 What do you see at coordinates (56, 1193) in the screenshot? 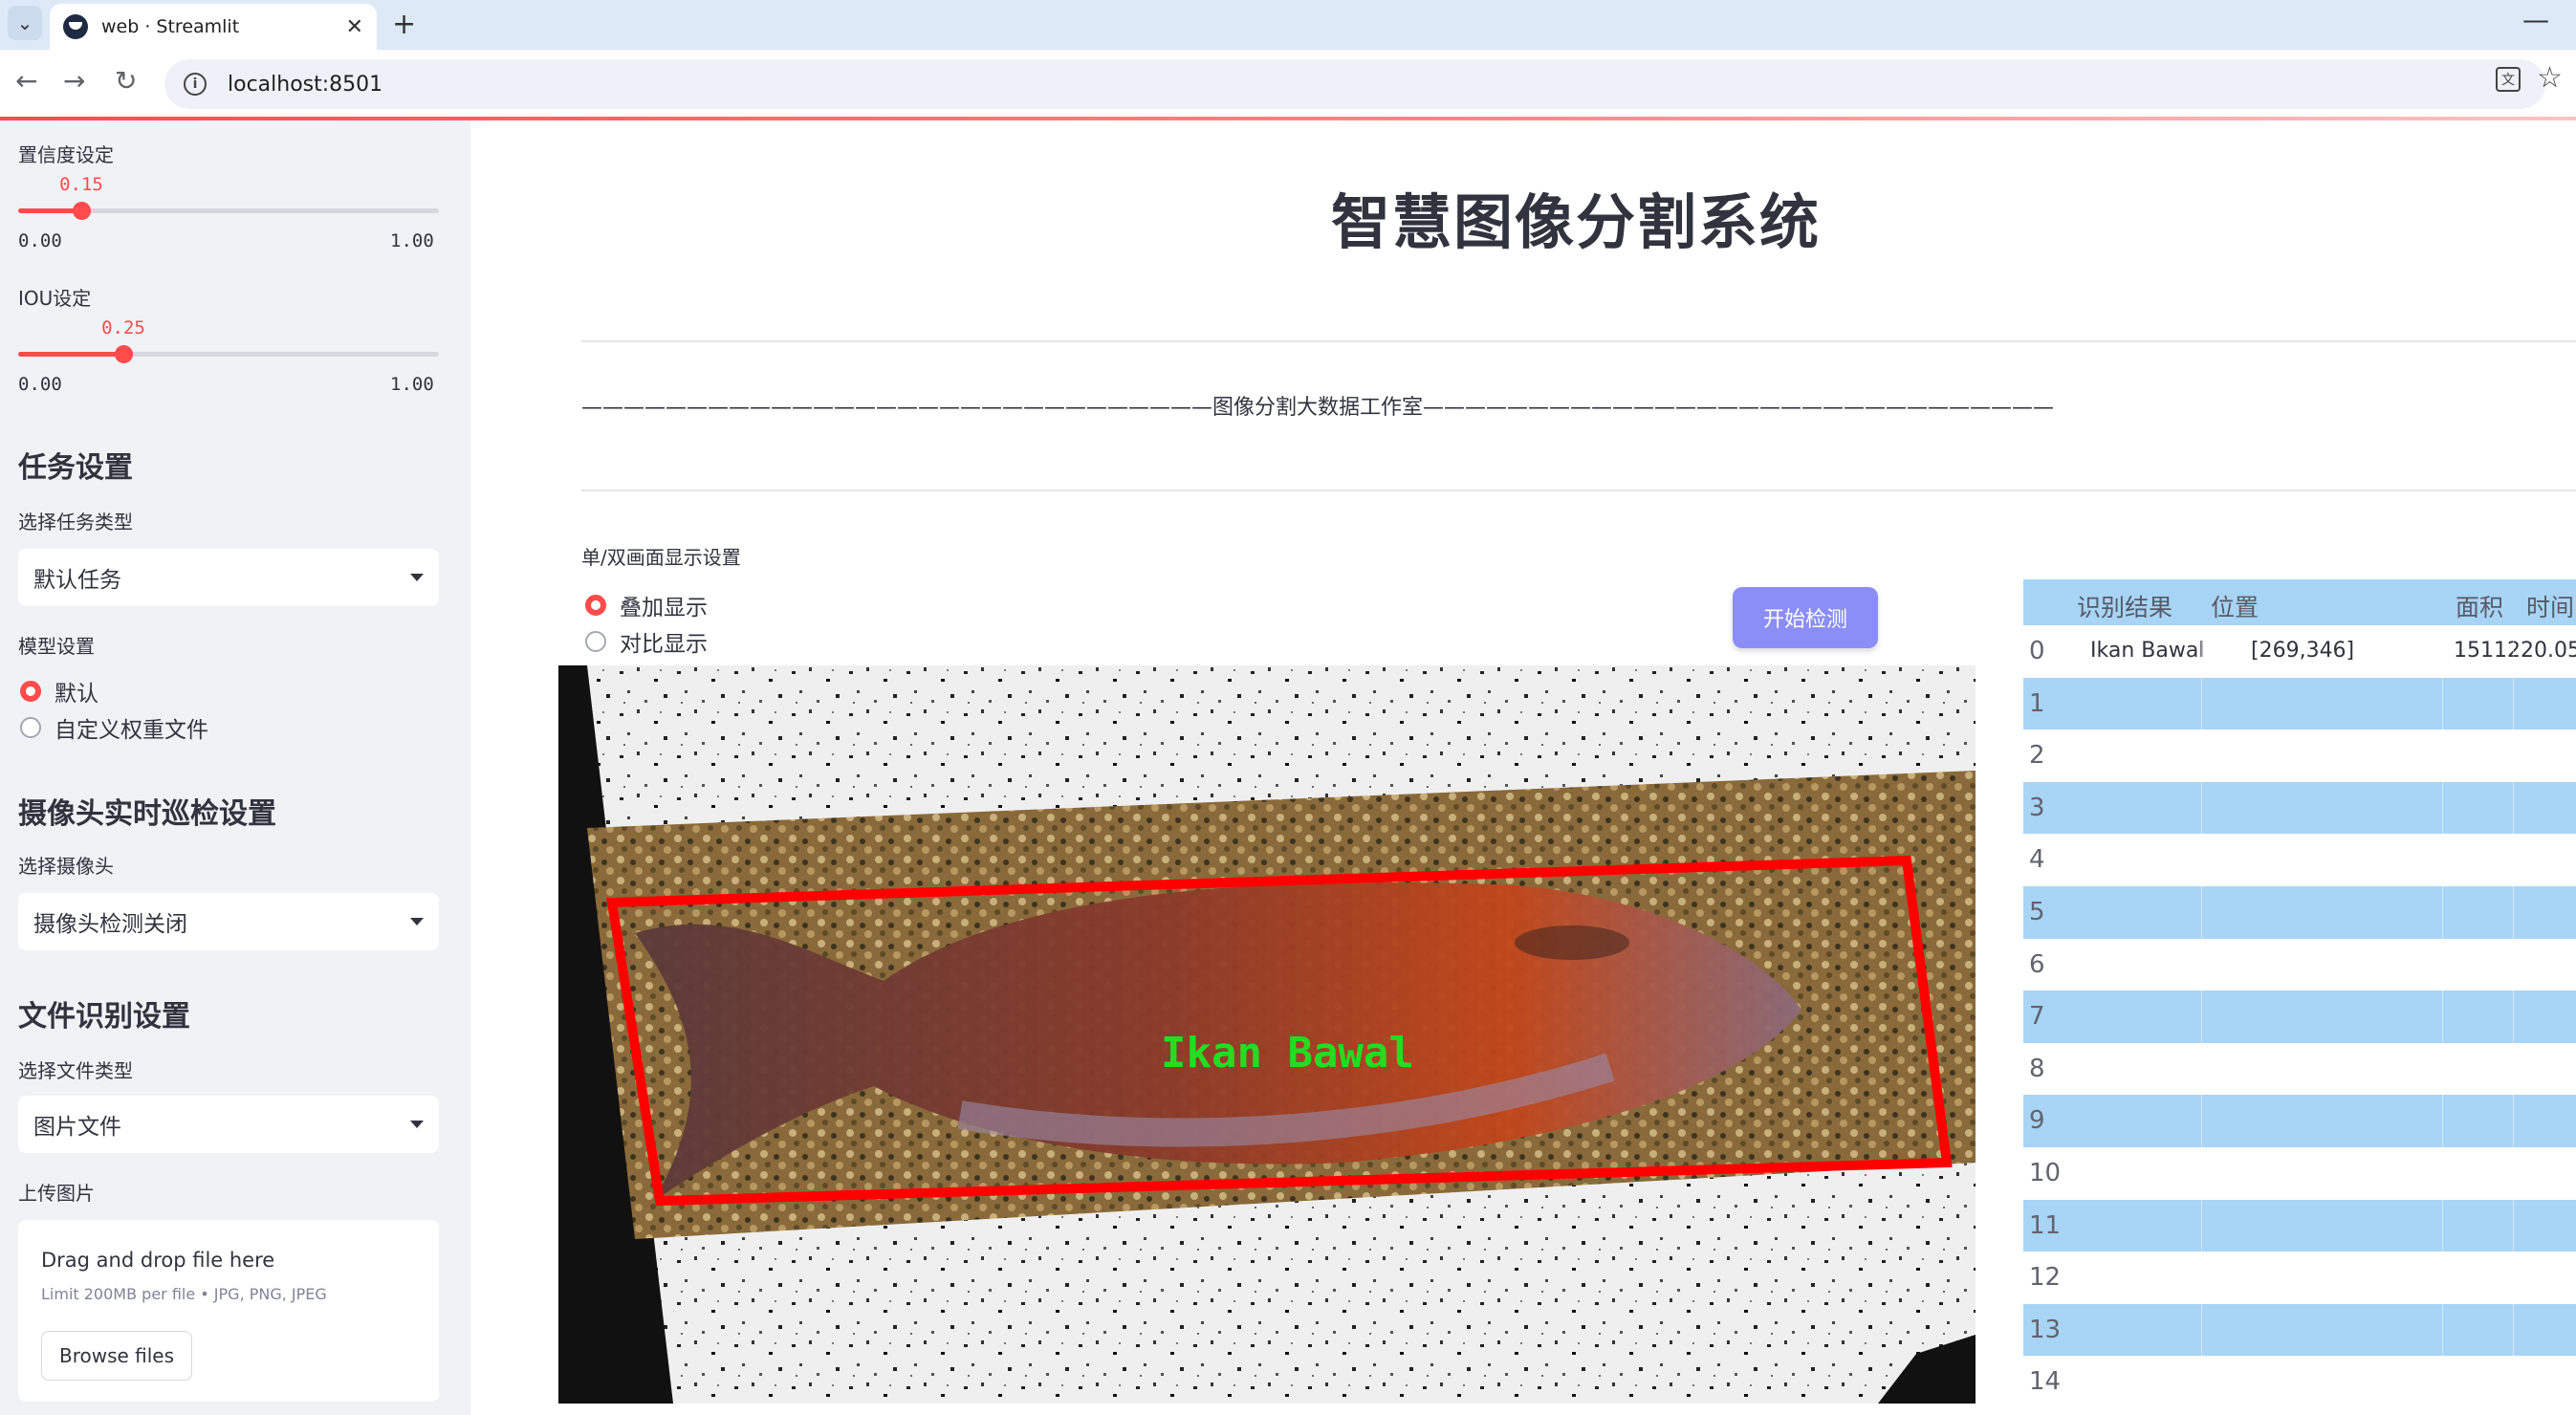
I see `upload-label: 上传图片` at bounding box center [56, 1193].